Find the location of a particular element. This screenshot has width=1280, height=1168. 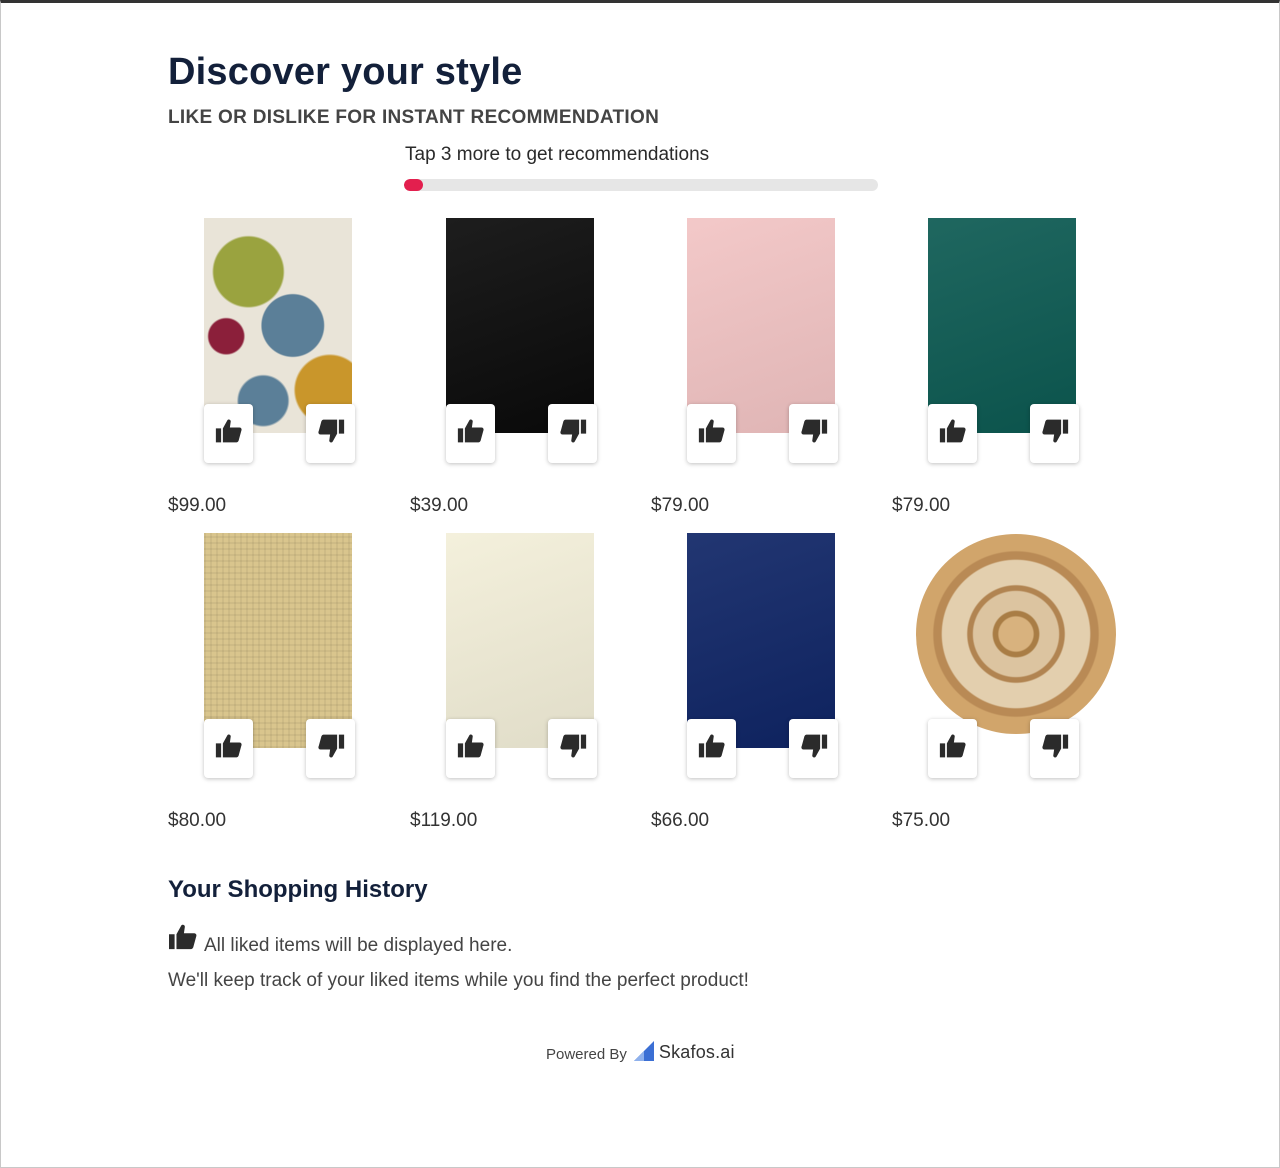

product-price: $119.00 is located at coordinates (444, 820).